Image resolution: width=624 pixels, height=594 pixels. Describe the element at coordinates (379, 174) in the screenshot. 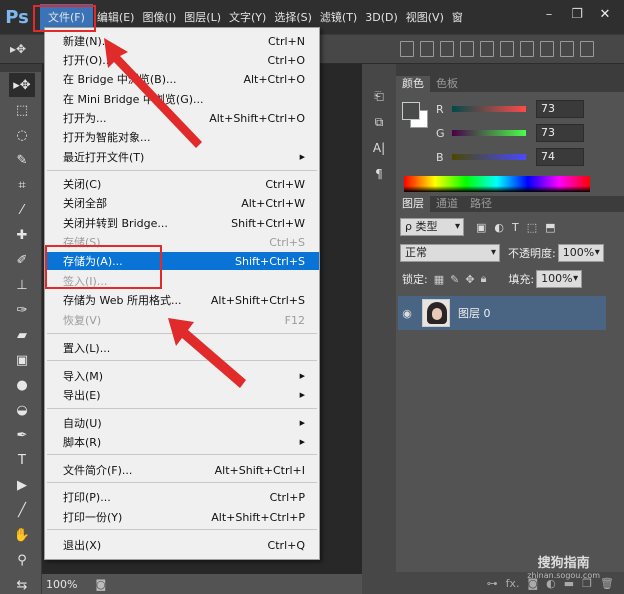

I see `paragraph-panel-icon: ¶` at that location.